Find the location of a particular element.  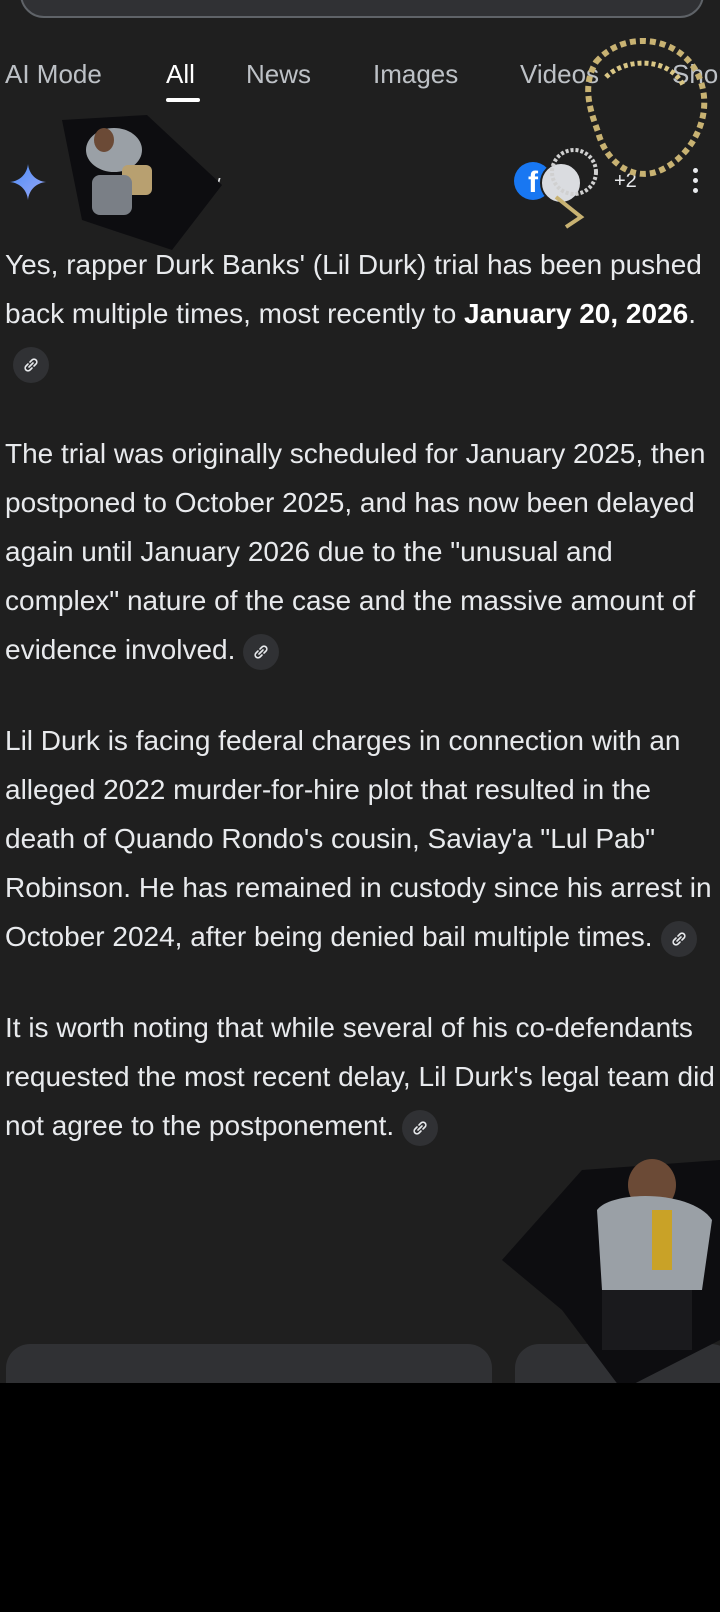

tab-all: All is located at coordinates (180, 74).